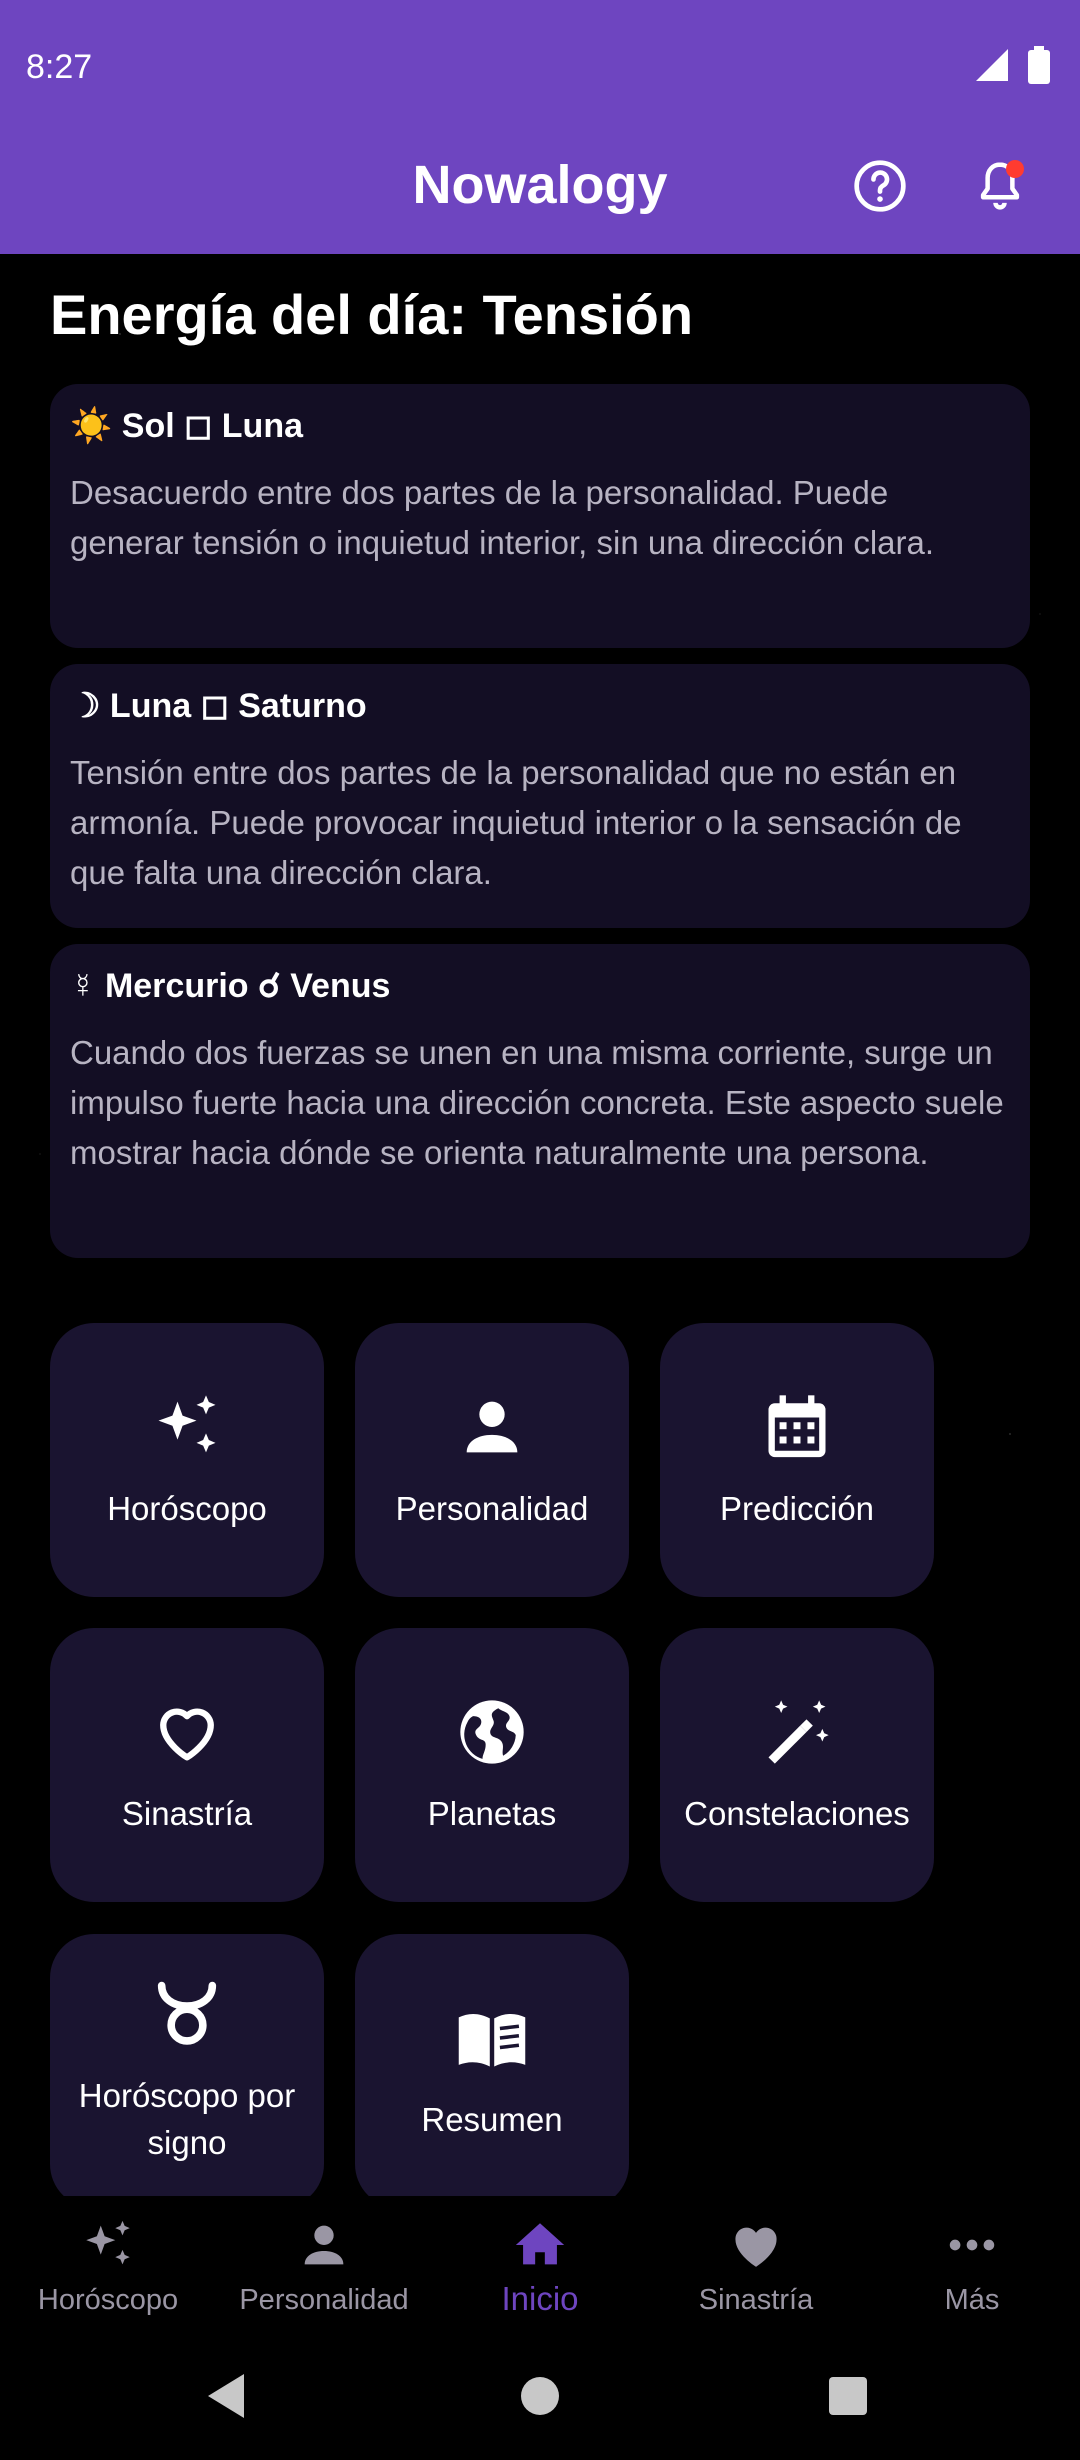 Image resolution: width=1080 pixels, height=2460 pixels. Describe the element at coordinates (230, 986) in the screenshot. I see `aspect-title: ☿ Mercurio ☌ Venus` at that location.